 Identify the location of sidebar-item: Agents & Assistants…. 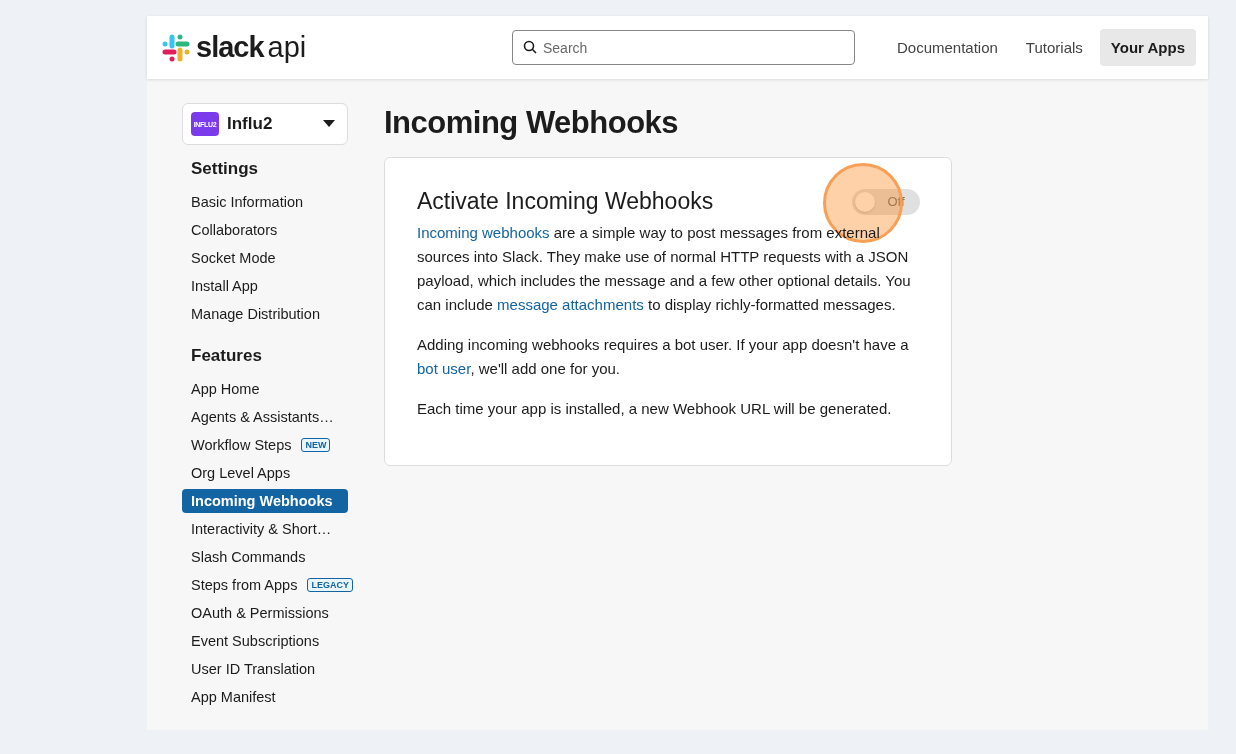
(265, 417).